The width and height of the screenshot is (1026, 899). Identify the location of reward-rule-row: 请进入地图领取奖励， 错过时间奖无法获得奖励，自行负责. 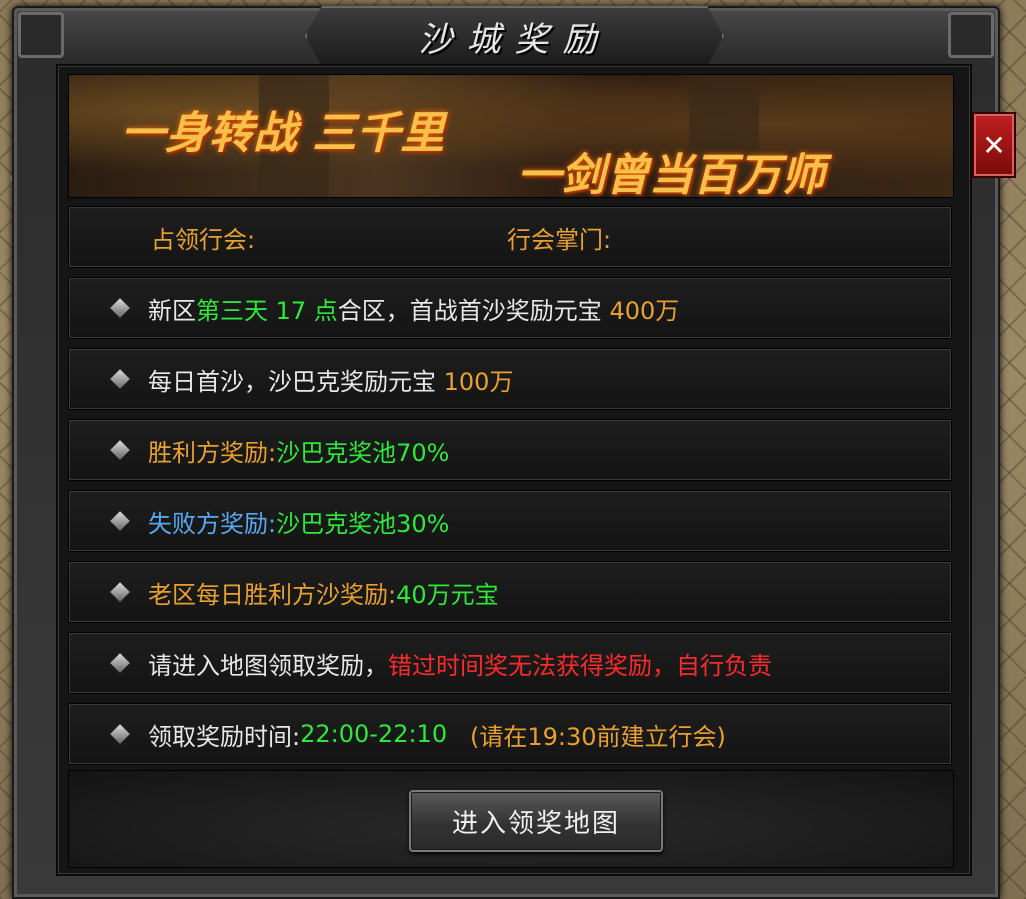
(510, 663).